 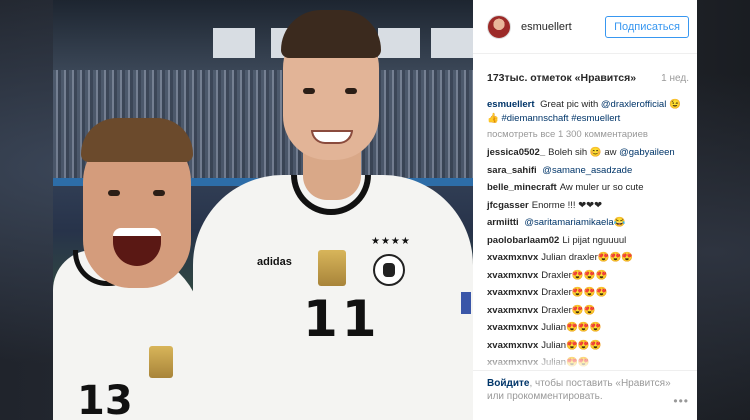 I want to click on fifa-badge-left, so click(x=161, y=362).